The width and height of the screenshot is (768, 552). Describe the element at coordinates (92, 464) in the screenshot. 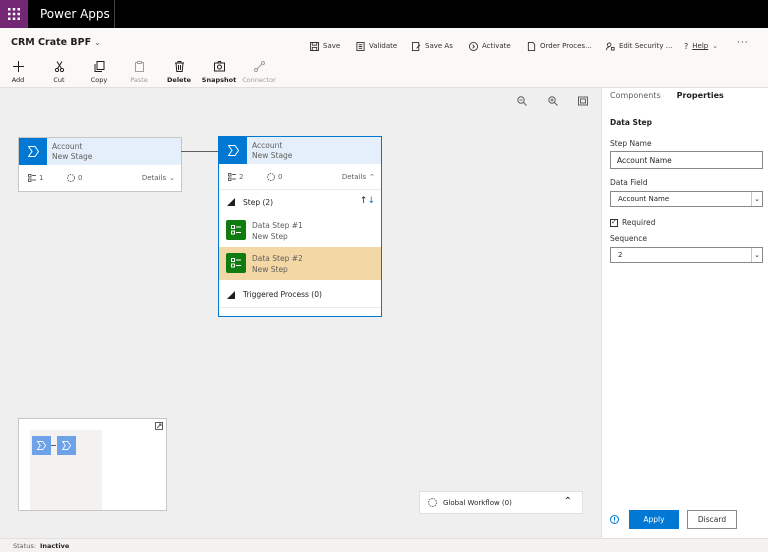

I see `minimap` at that location.